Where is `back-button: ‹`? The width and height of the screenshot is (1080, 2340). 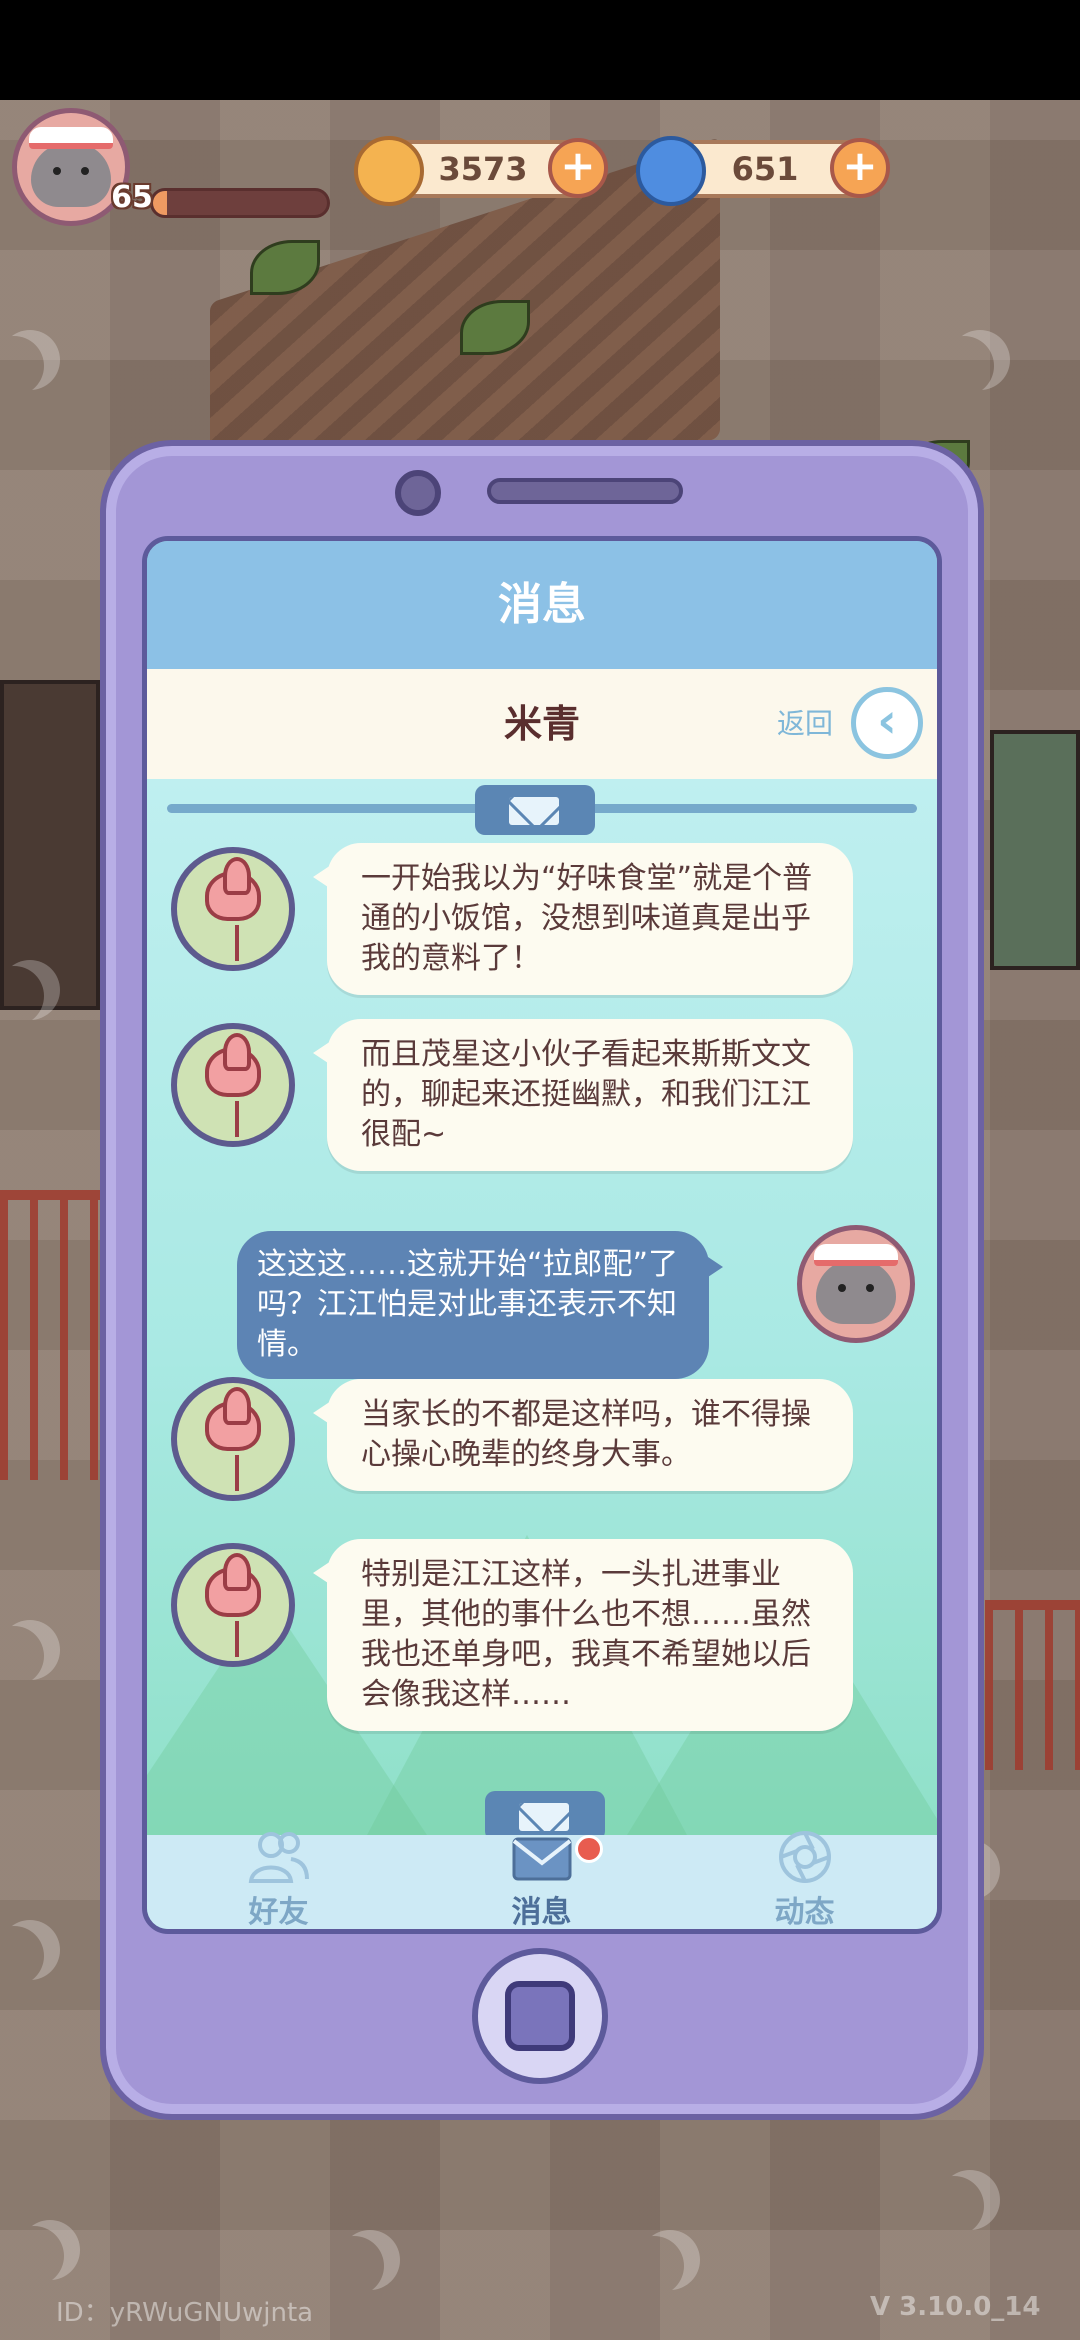 back-button: ‹ is located at coordinates (887, 723).